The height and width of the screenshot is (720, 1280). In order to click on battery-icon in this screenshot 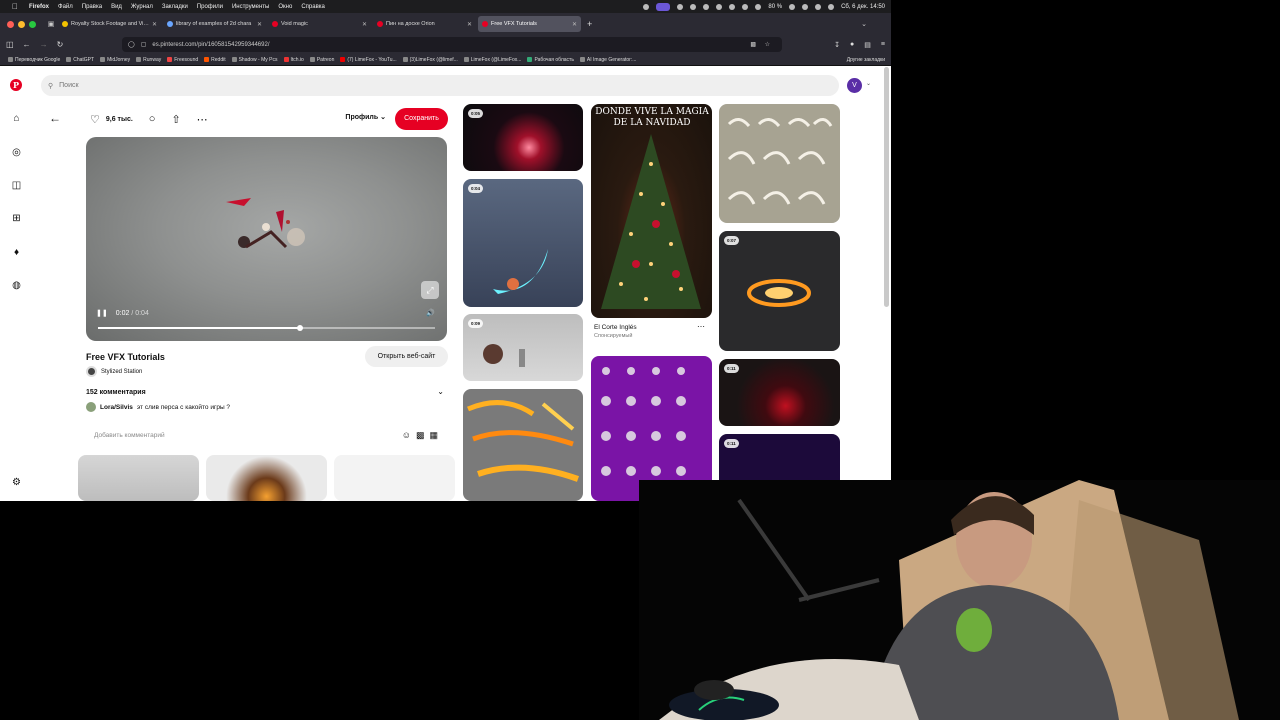, I will do `click(792, 6)`.